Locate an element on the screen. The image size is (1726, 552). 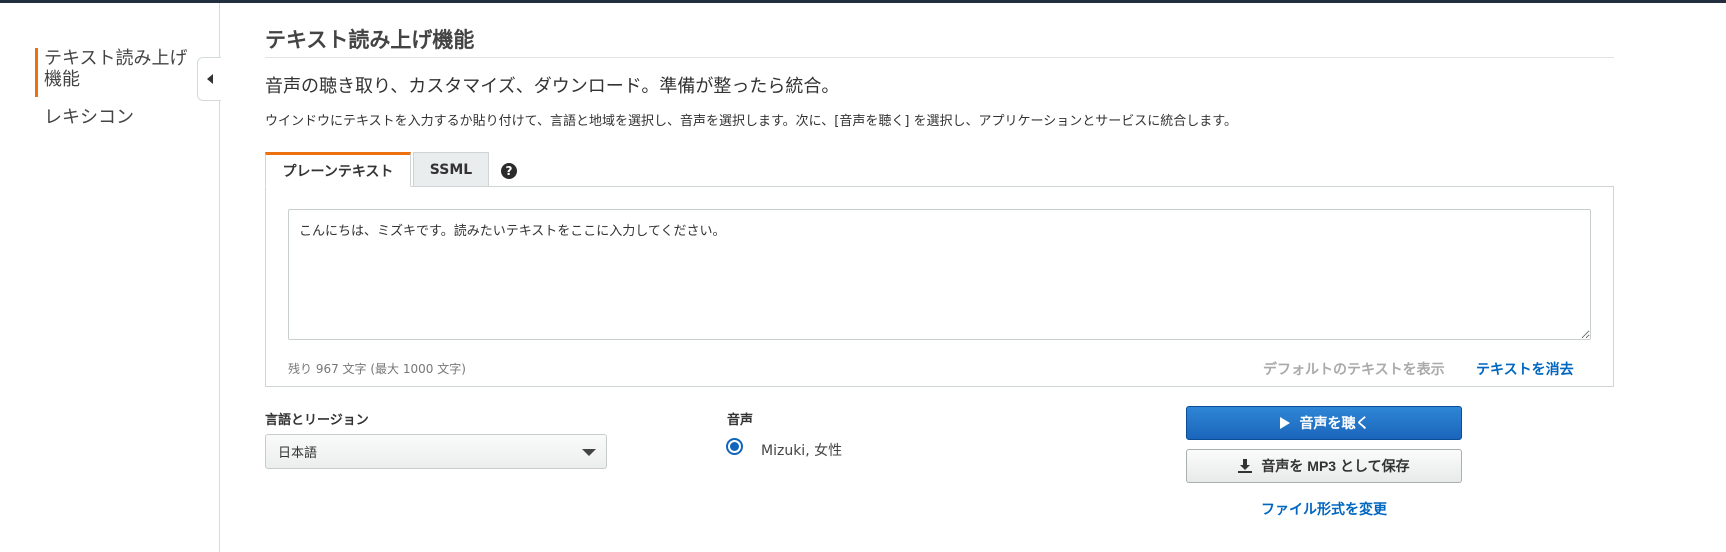
clear-text-link: テキストを消去 is located at coordinates (1525, 369).